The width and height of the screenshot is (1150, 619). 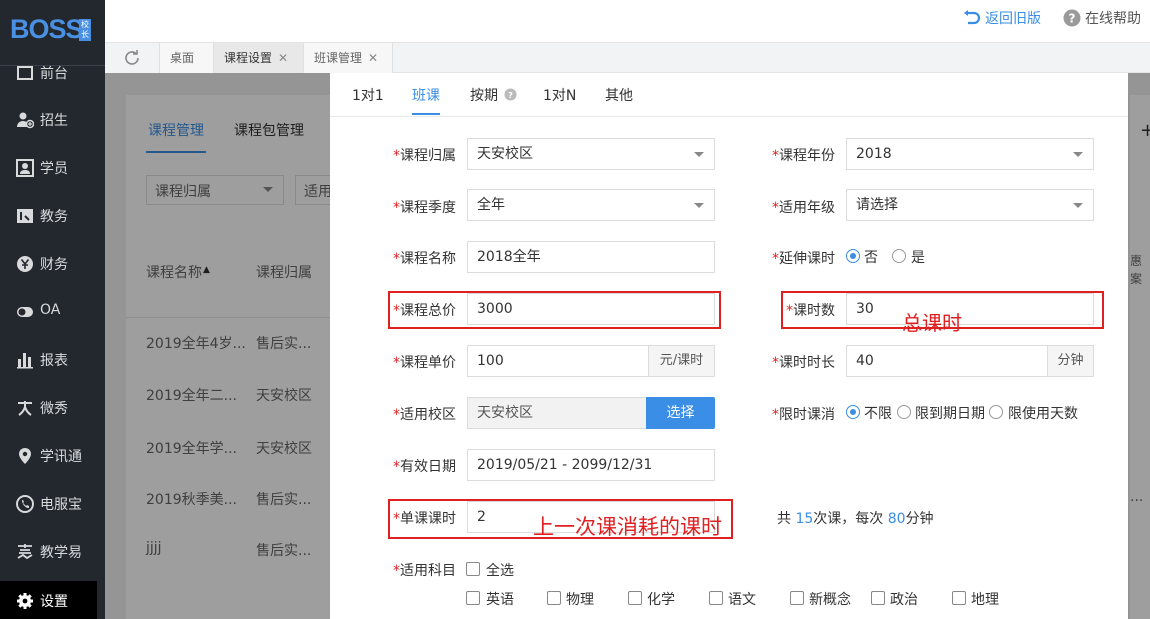 What do you see at coordinates (25, 216) in the screenshot?
I see `book-icon` at bounding box center [25, 216].